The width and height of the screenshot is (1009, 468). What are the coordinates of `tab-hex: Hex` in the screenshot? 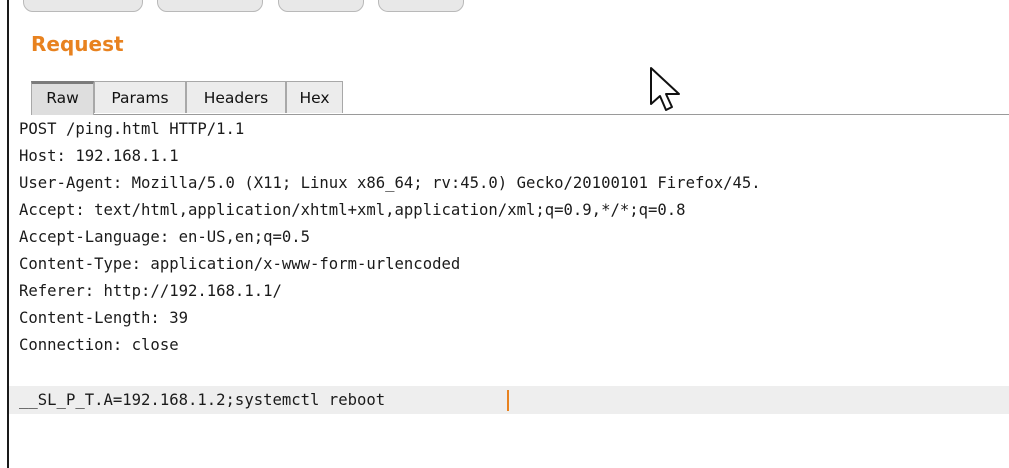 It's located at (314, 97).